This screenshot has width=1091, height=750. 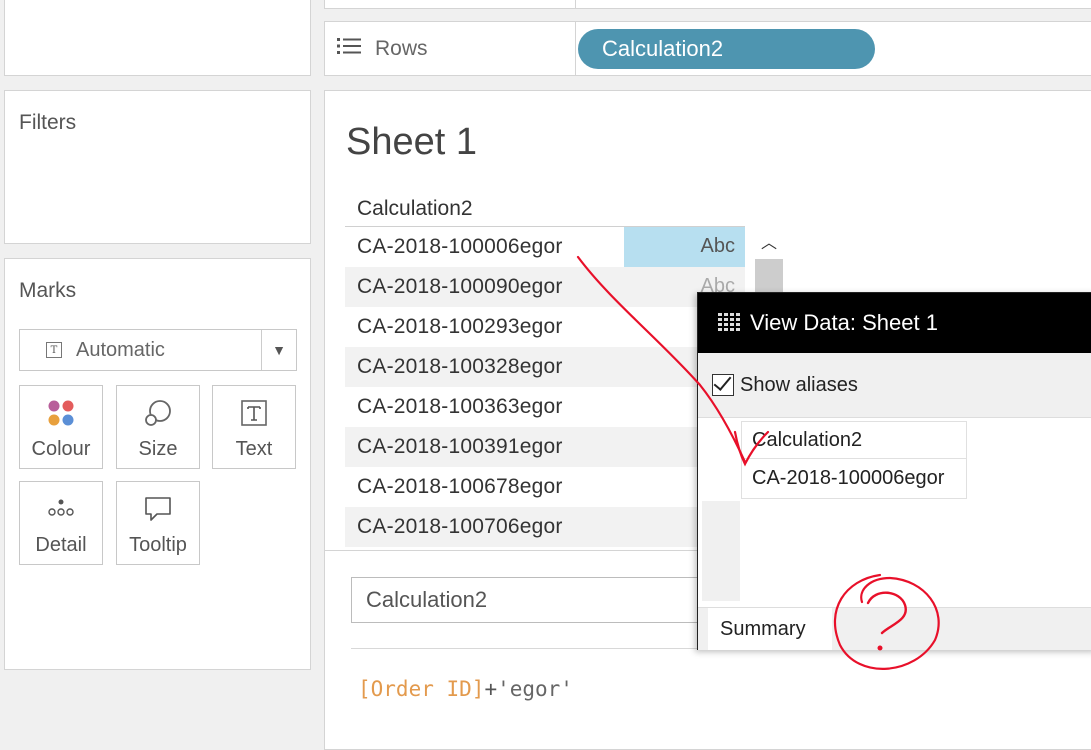 What do you see at coordinates (157, 167) in the screenshot?
I see `filters-shelf: Filters` at bounding box center [157, 167].